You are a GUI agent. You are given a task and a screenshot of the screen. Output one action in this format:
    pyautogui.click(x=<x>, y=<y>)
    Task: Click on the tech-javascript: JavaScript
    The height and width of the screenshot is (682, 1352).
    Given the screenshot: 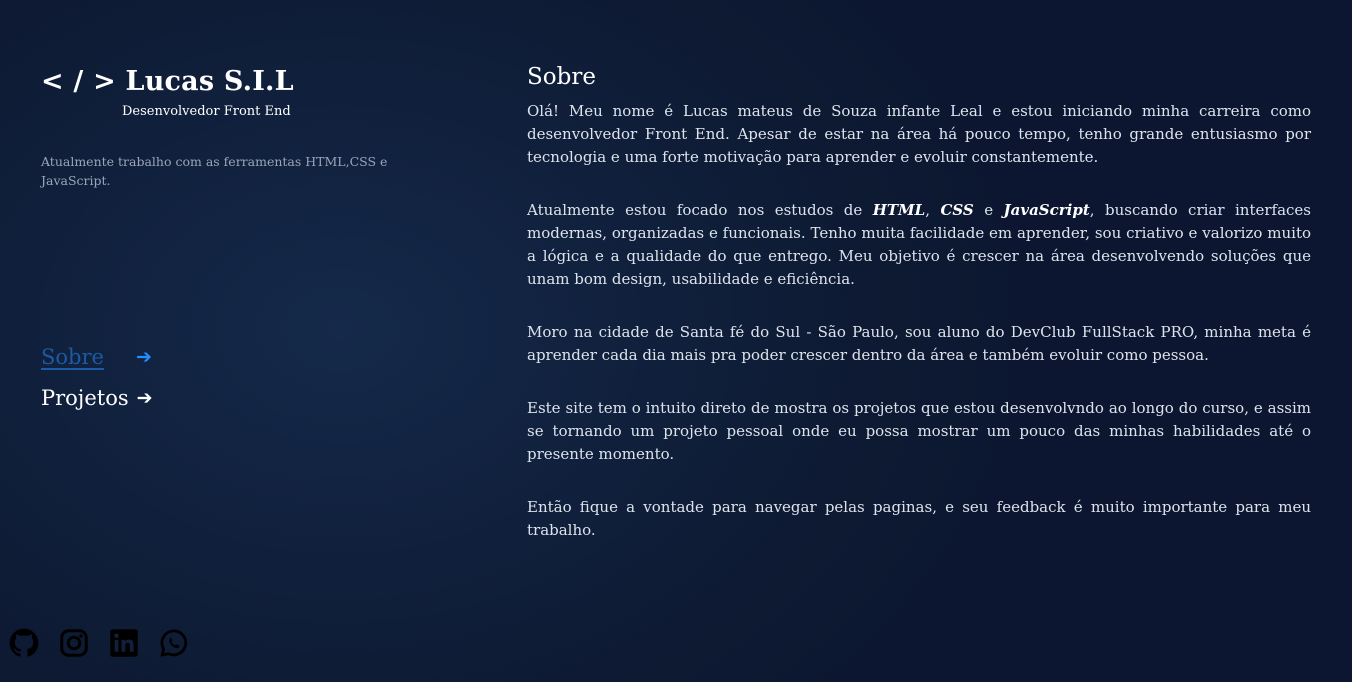 What is the action you would take?
    pyautogui.click(x=1046, y=210)
    